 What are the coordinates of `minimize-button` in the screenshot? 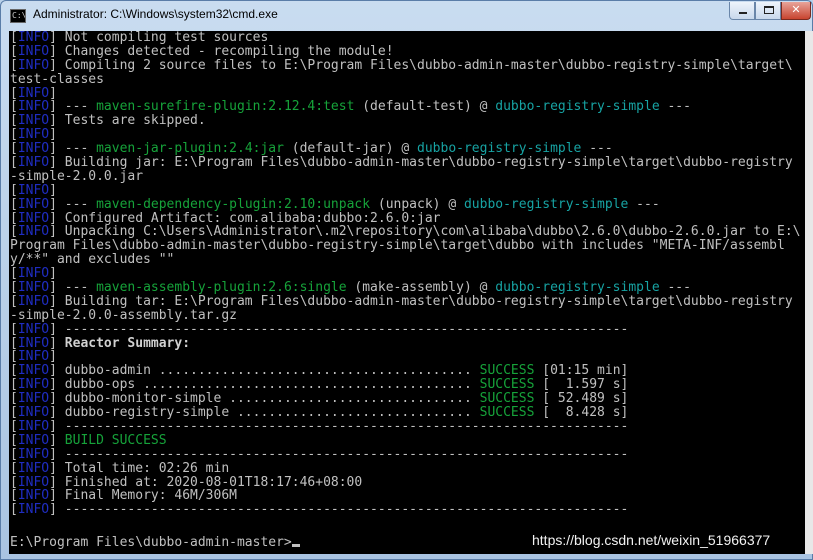 It's located at (742, 11).